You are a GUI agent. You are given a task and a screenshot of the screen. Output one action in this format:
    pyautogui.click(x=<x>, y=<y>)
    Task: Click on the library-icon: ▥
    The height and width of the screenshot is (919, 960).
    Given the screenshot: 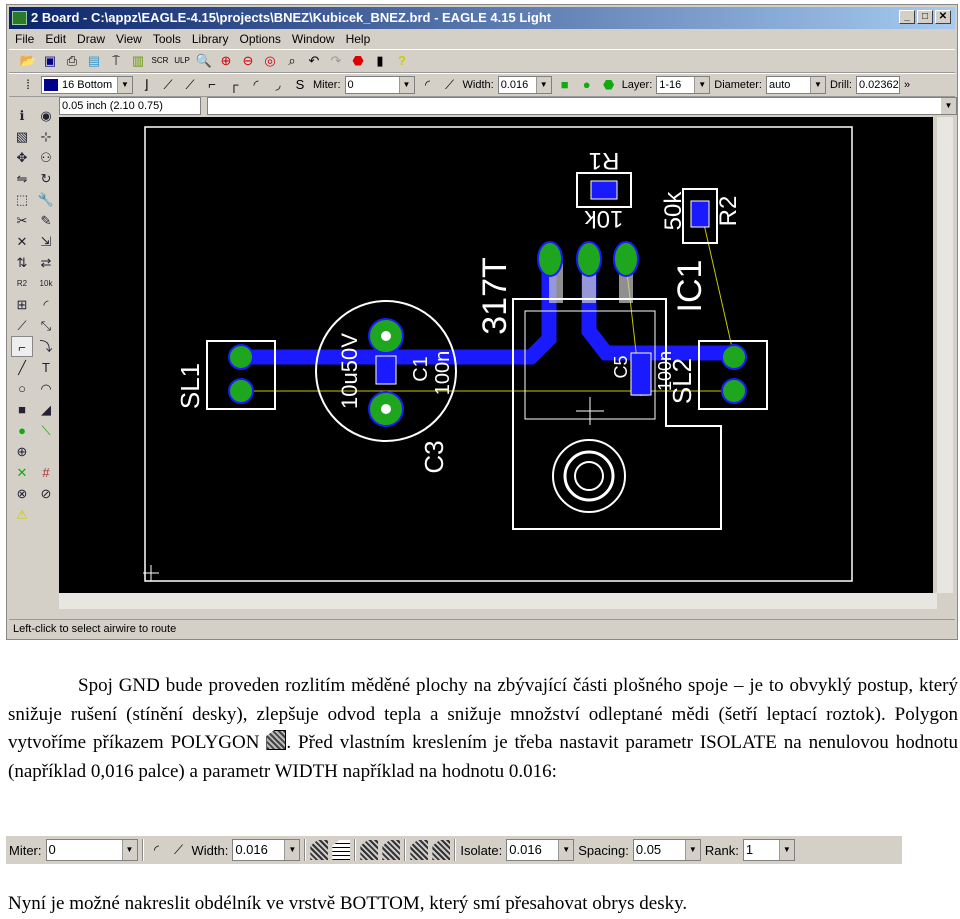 What is the action you would take?
    pyautogui.click(x=138, y=61)
    